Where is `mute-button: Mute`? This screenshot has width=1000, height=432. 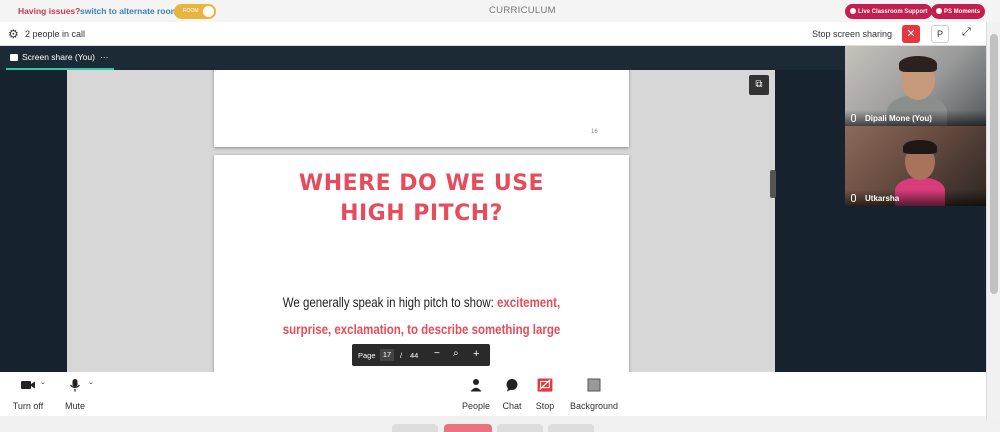 mute-button: Mute is located at coordinates (75, 394).